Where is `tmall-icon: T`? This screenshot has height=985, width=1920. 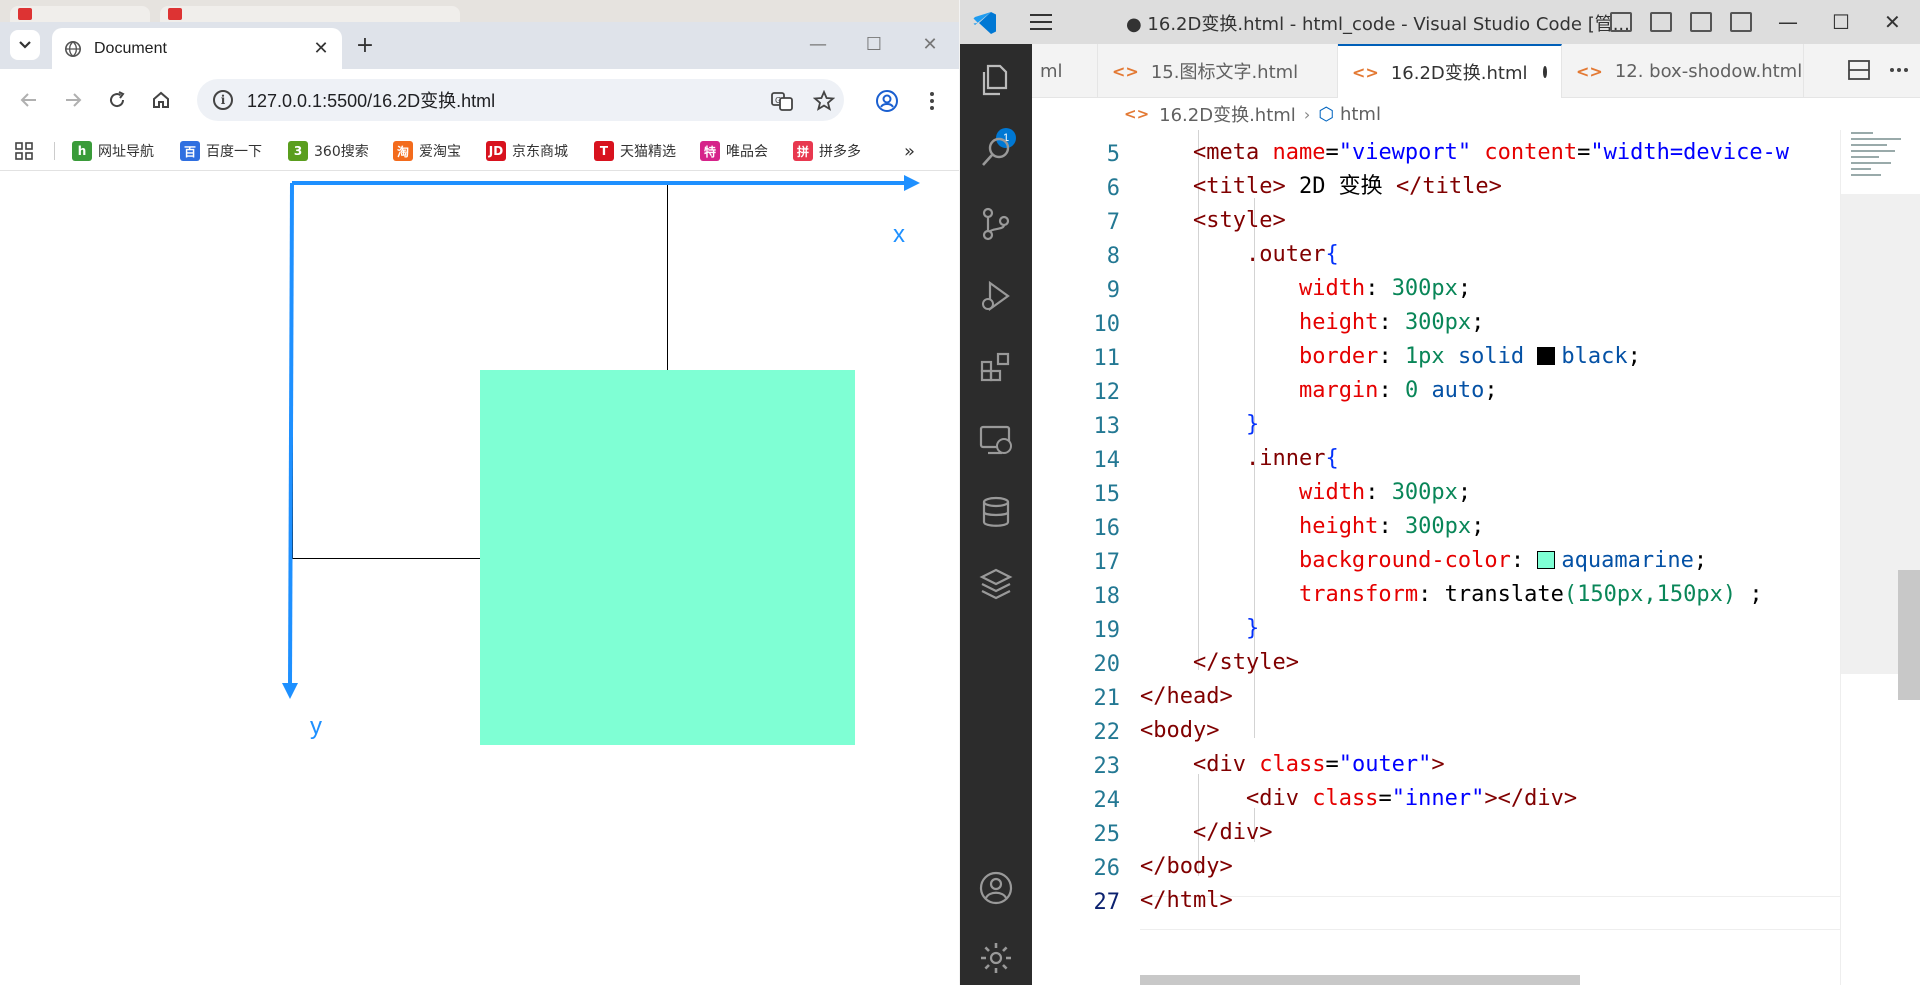
tmall-icon: T is located at coordinates (604, 151).